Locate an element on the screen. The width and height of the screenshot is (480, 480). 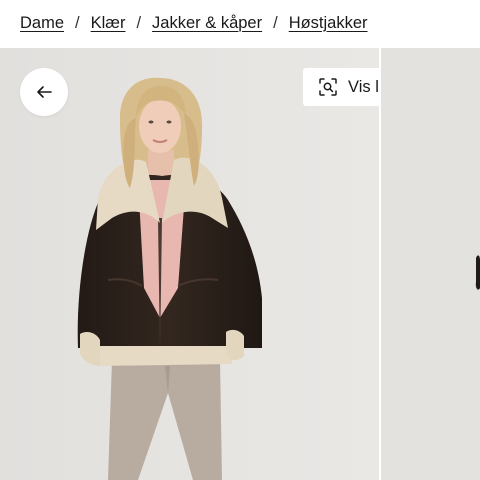
breadcrumb-item-hostjakker: Høstjakker is located at coordinates (328, 23).